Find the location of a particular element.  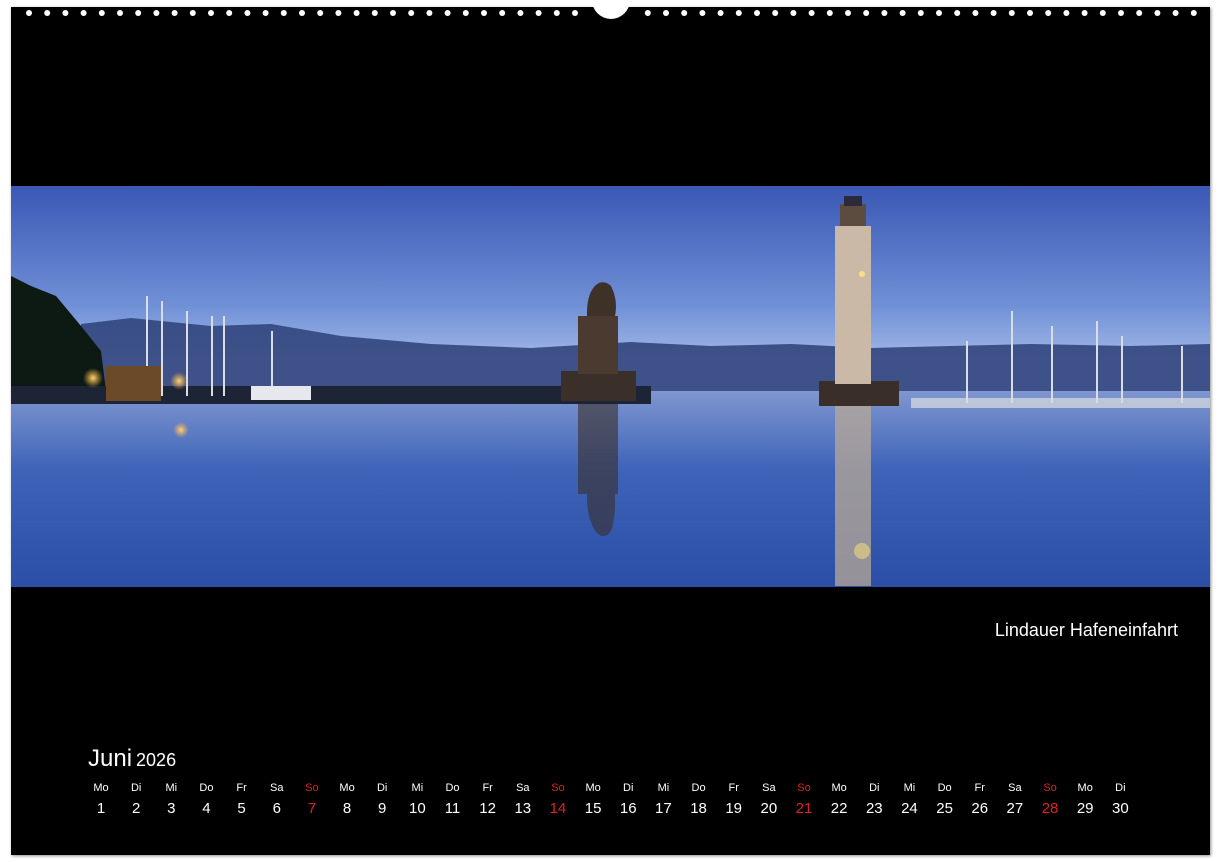

day-number: 2 is located at coordinates (136, 808).